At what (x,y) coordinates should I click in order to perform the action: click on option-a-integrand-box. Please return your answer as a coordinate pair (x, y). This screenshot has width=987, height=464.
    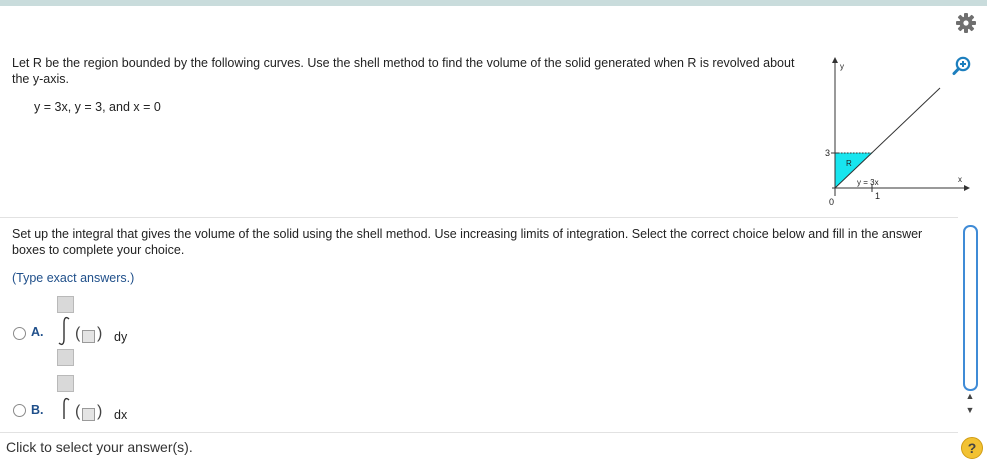
    Looking at the image, I should click on (88, 336).